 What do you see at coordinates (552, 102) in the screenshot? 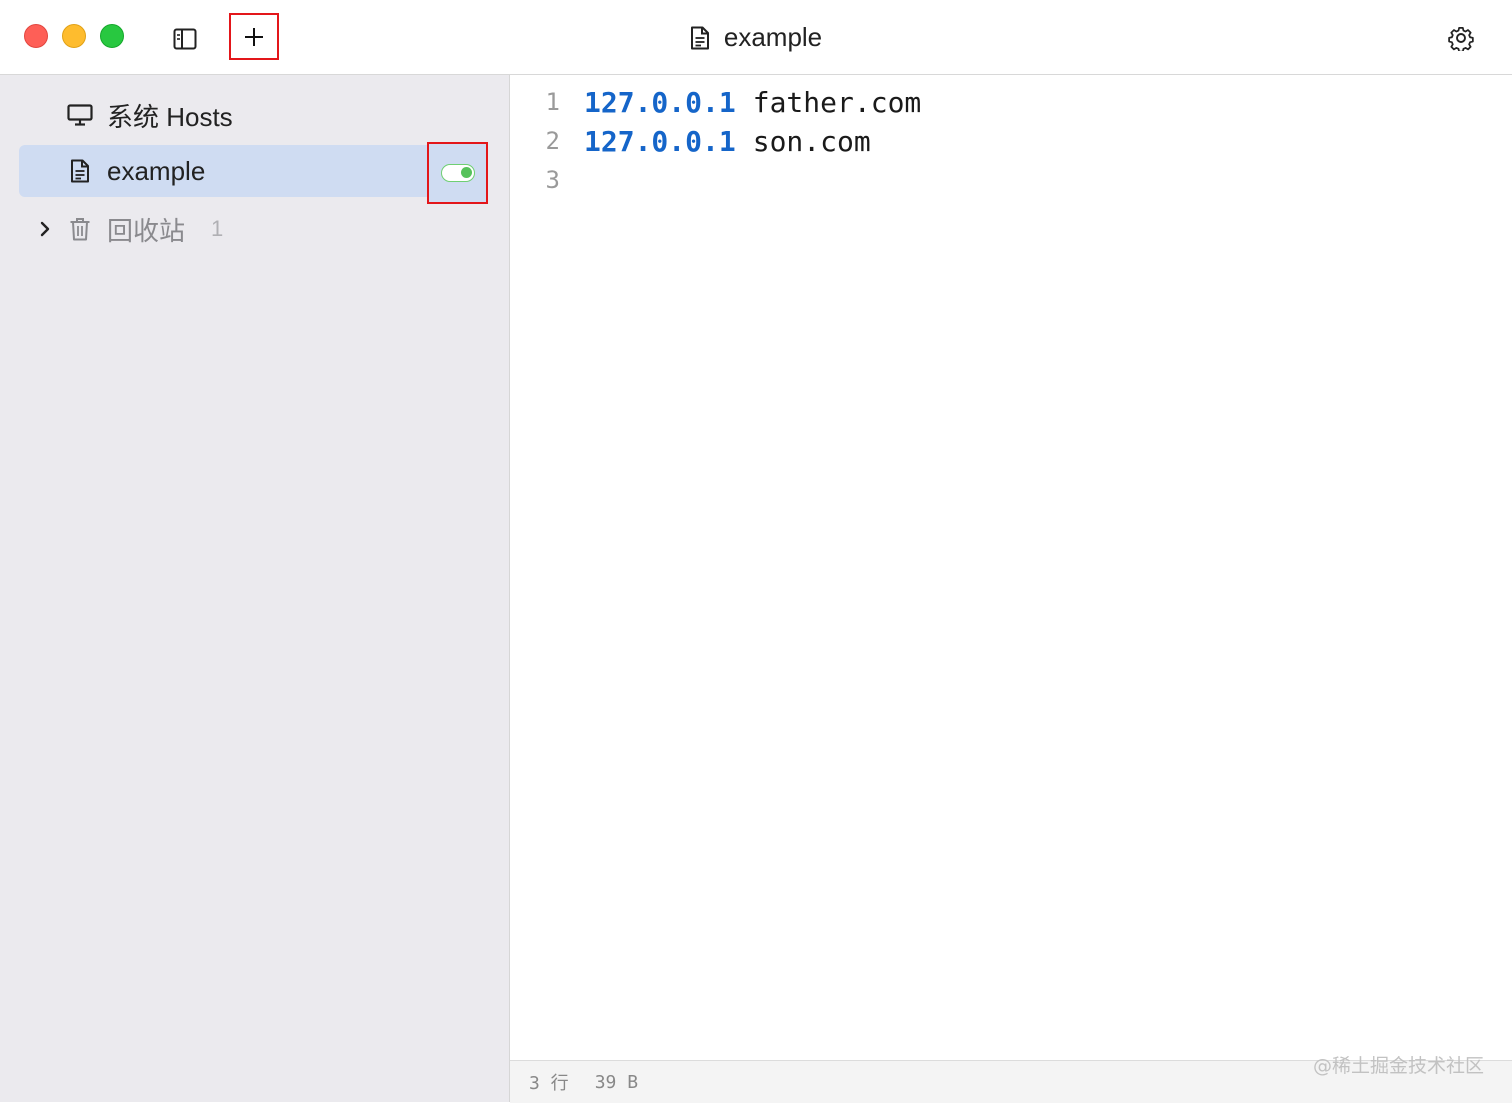
I see `line-number: 1` at bounding box center [552, 102].